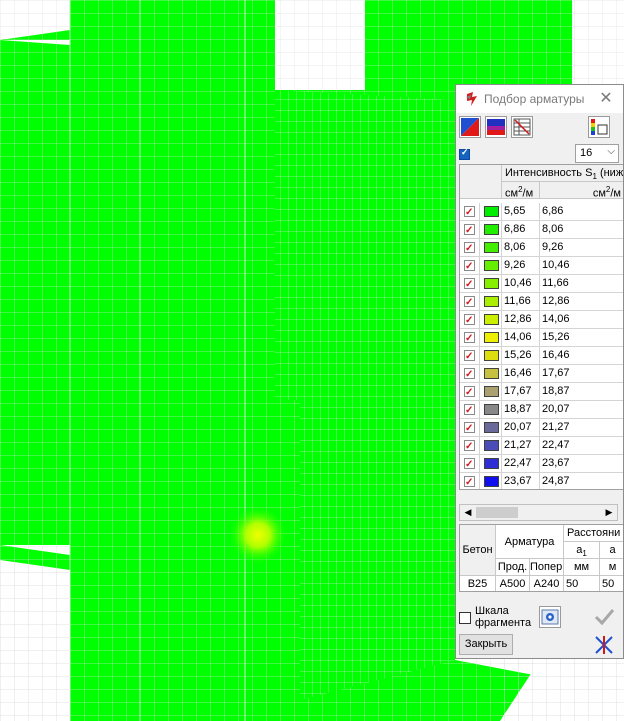 This screenshot has width=624, height=721. What do you see at coordinates (538, 512) in the screenshot?
I see `horizontal-scrollbar: ◀ ▶` at bounding box center [538, 512].